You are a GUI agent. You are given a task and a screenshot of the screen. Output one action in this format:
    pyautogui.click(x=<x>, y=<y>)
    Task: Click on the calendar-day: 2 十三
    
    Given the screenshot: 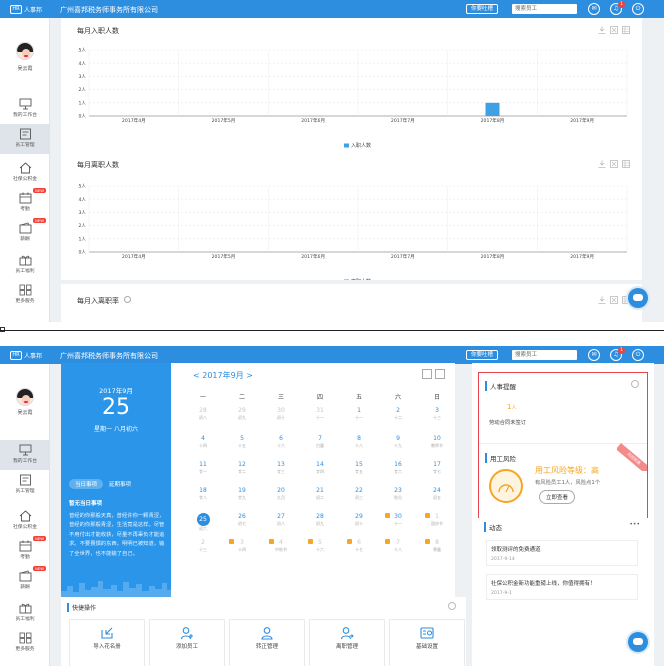 What is the action you would take?
    pyautogui.click(x=203, y=545)
    